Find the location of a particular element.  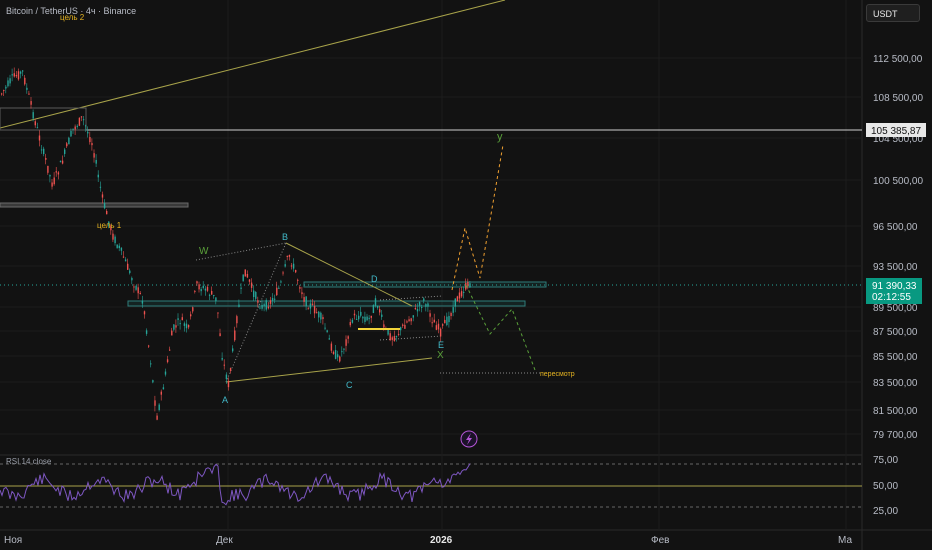

wave-label-c: C is located at coordinates (349, 385).